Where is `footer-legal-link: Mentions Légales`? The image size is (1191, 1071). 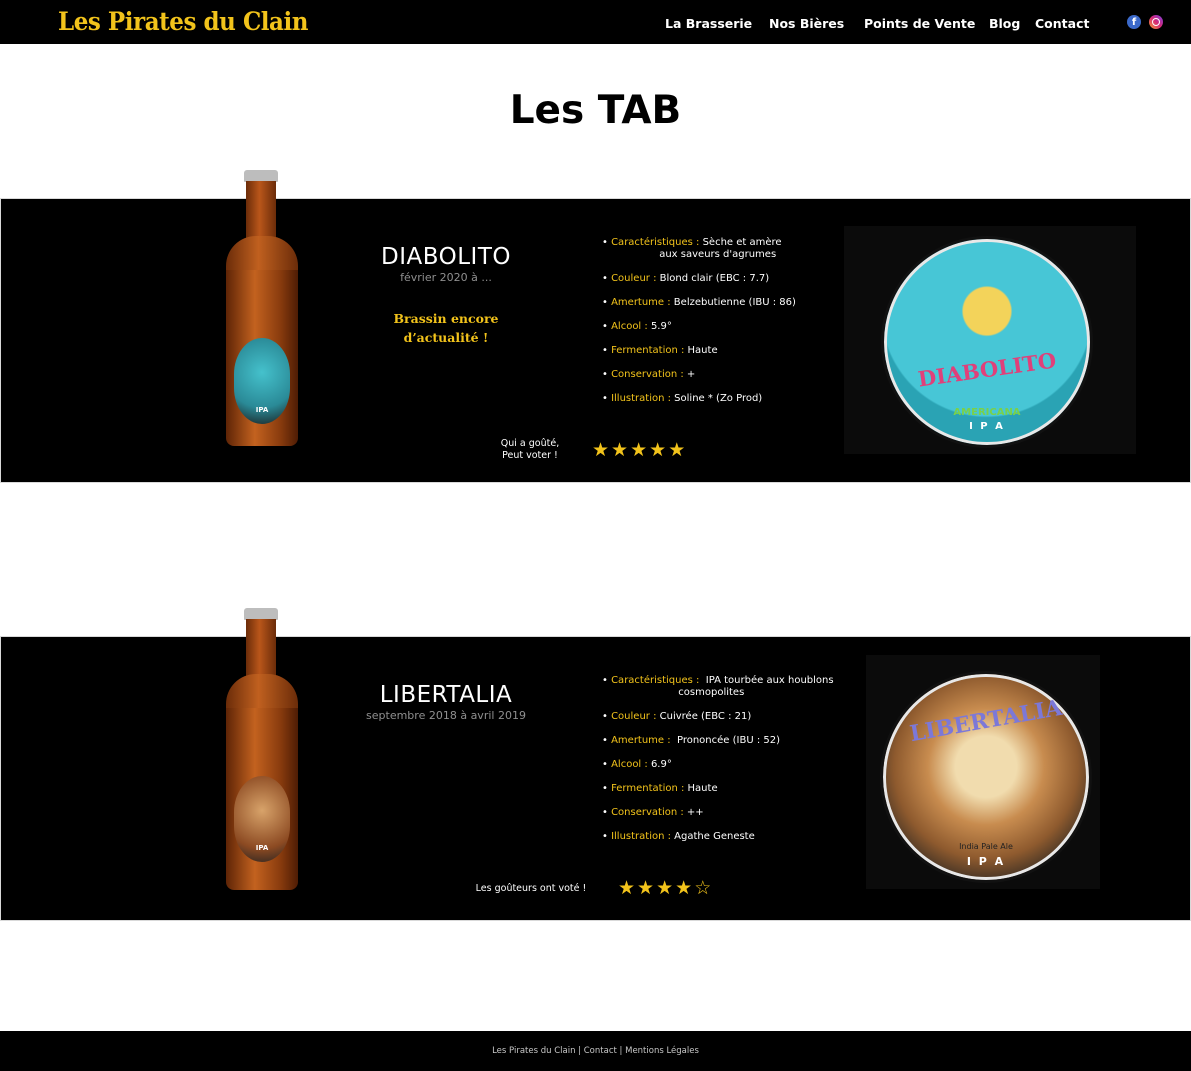 footer-legal-link: Mentions Légales is located at coordinates (662, 1051).